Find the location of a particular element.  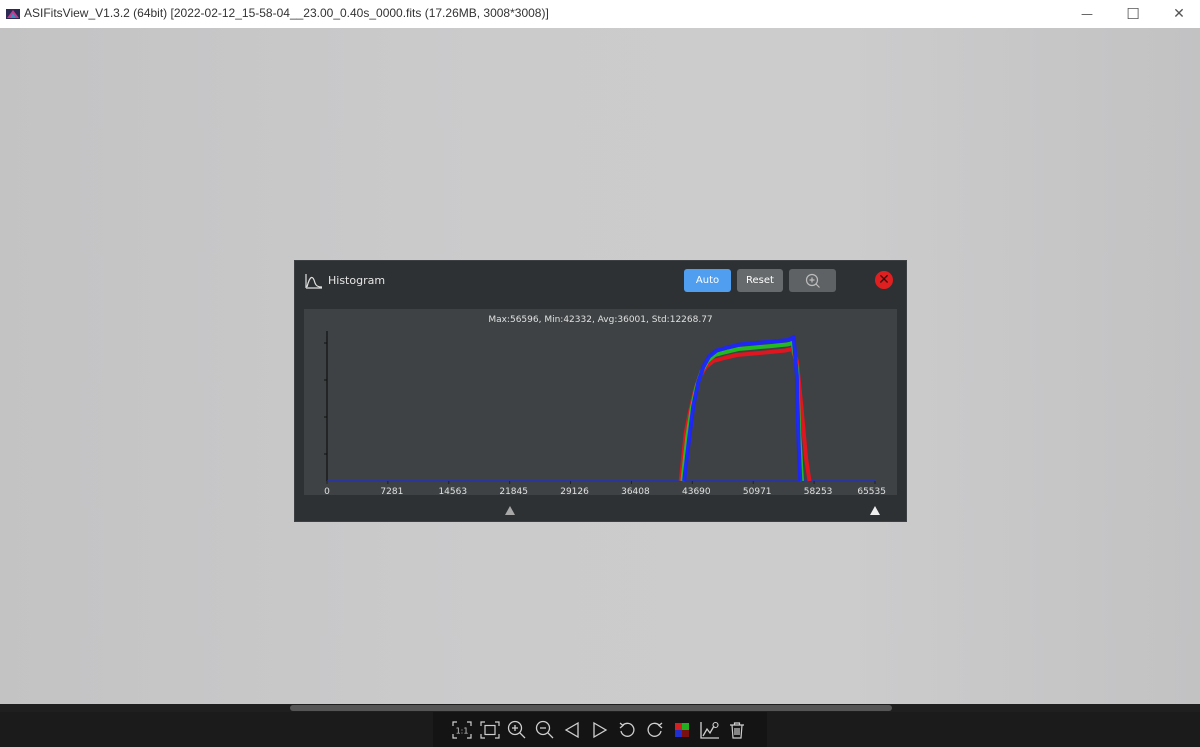

rotate-left-button is located at coordinates (627, 730).